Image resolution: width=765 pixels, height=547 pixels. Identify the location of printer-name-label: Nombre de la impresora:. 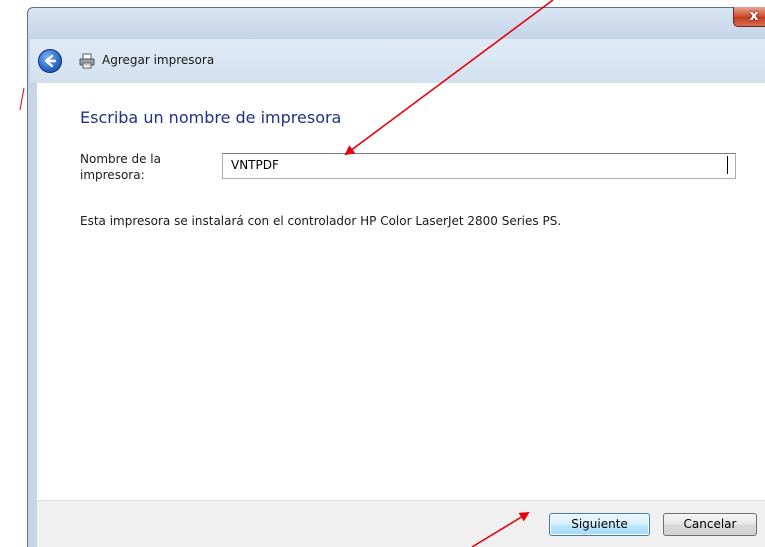
(120, 167).